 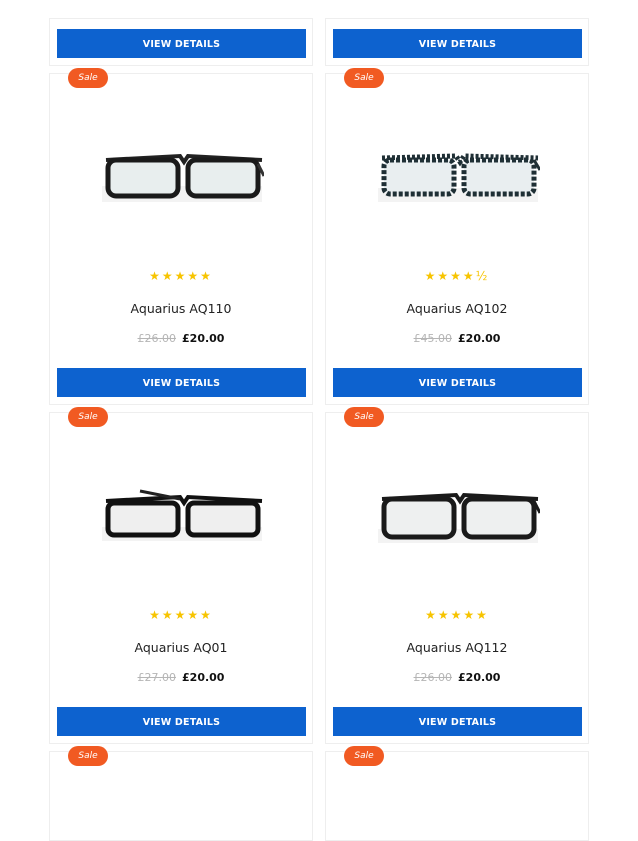 I want to click on product-title: Aquarius AQ112, so click(x=457, y=647).